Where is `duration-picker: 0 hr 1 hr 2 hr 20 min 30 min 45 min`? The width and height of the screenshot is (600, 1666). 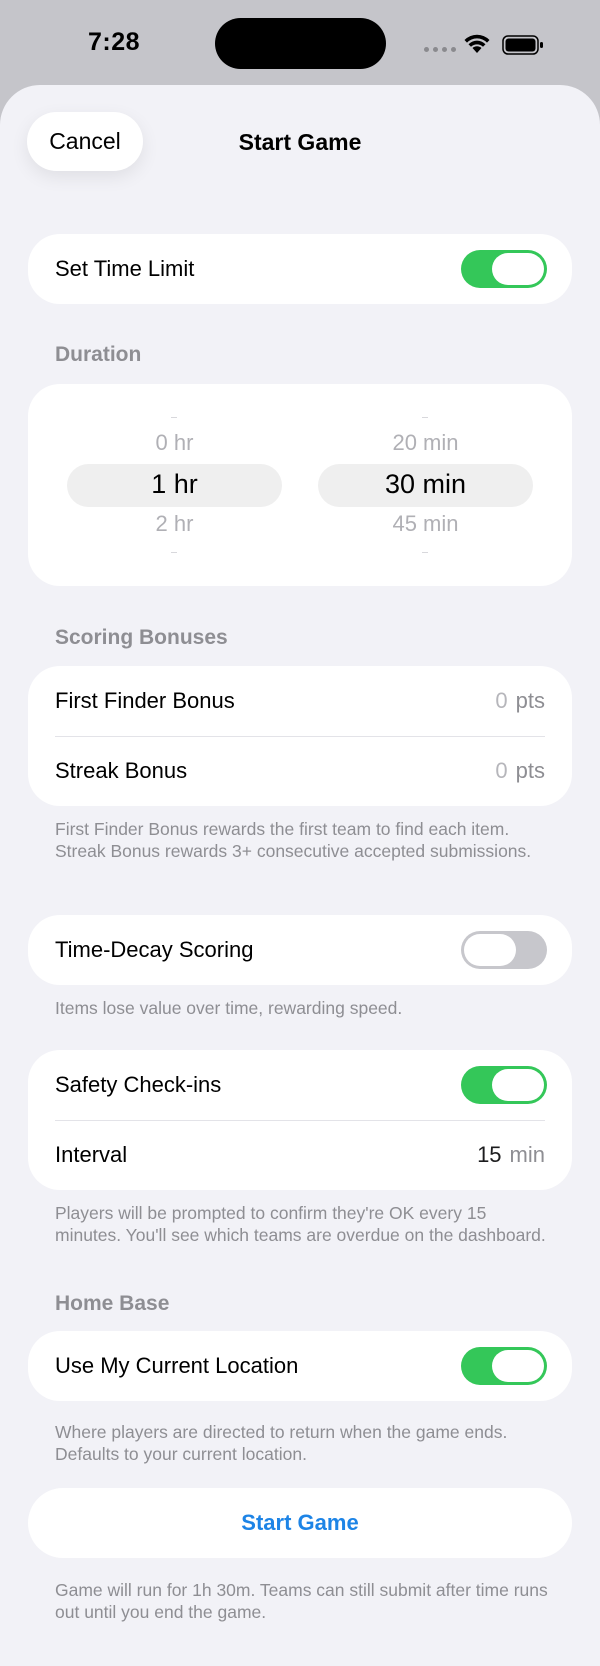
duration-picker: 0 hr 1 hr 2 hr 20 min 30 min 45 min is located at coordinates (300, 485).